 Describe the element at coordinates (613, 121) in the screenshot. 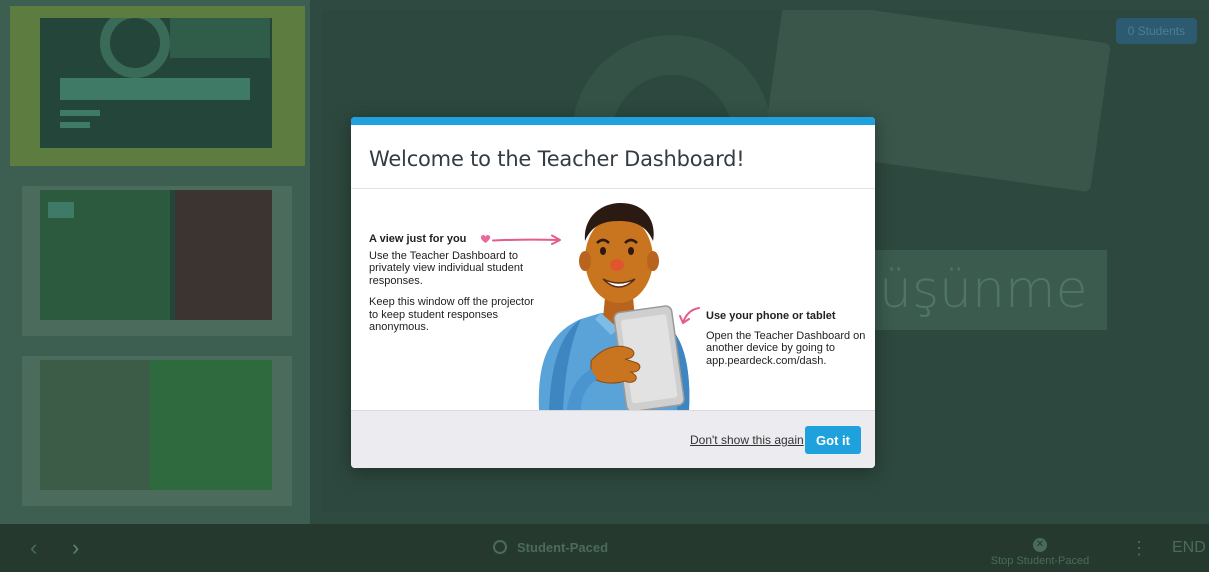

I see `modal-accent-bar` at that location.